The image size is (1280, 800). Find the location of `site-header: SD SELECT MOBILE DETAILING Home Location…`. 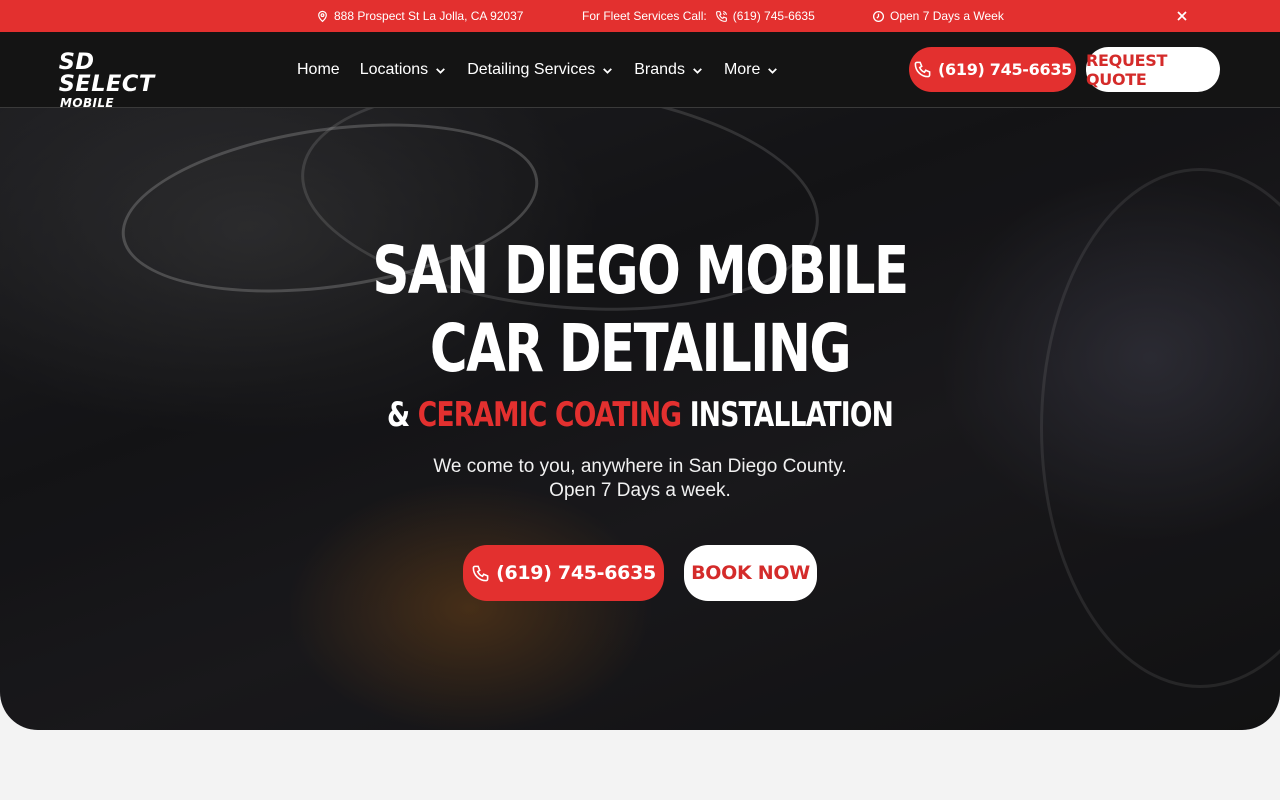

site-header: SD SELECT MOBILE DETAILING Home Location… is located at coordinates (640, 77).